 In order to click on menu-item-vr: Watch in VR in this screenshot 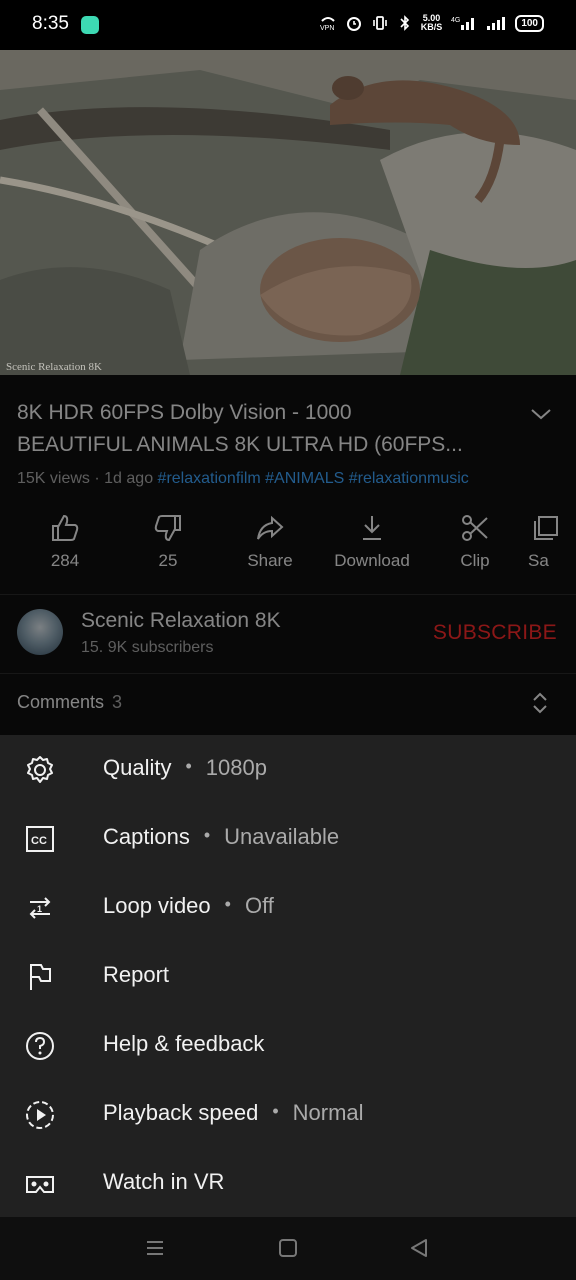, I will do `click(288, 1183)`.